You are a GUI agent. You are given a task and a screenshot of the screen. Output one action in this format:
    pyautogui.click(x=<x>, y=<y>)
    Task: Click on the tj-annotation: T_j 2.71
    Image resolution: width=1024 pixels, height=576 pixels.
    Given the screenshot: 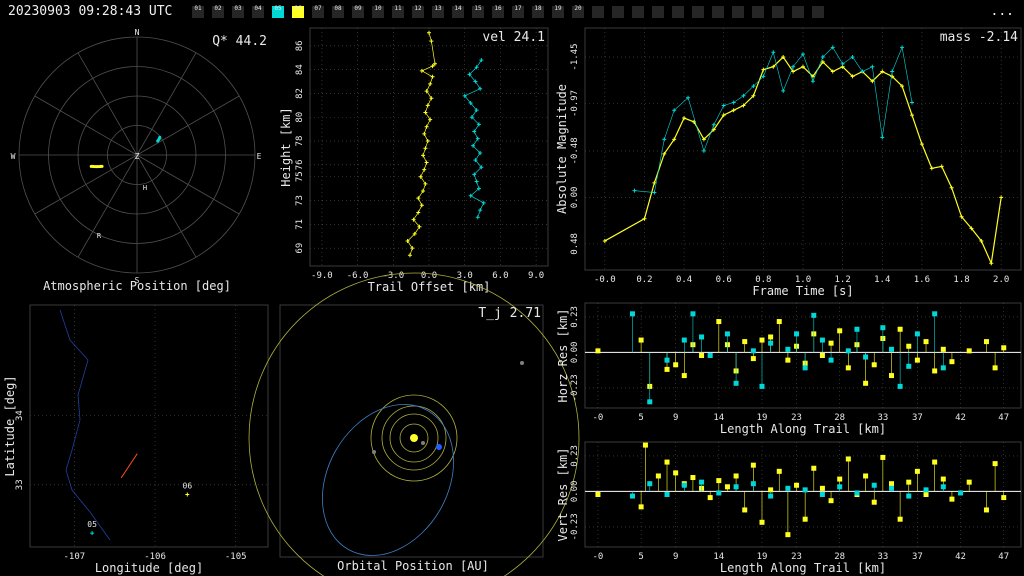 What is the action you would take?
    pyautogui.click(x=509, y=313)
    